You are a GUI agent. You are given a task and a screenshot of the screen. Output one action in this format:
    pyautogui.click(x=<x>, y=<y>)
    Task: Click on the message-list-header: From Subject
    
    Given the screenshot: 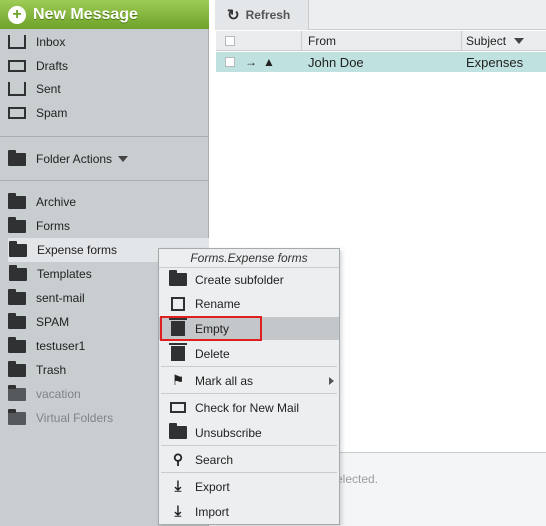 What is the action you would take?
    pyautogui.click(x=381, y=40)
    